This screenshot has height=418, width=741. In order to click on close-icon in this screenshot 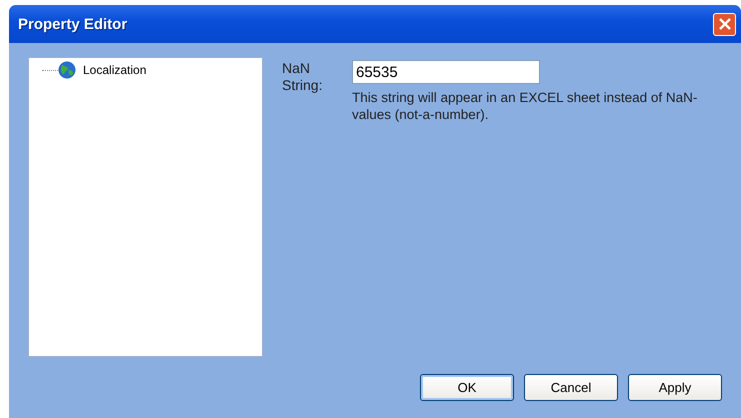, I will do `click(724, 24)`.